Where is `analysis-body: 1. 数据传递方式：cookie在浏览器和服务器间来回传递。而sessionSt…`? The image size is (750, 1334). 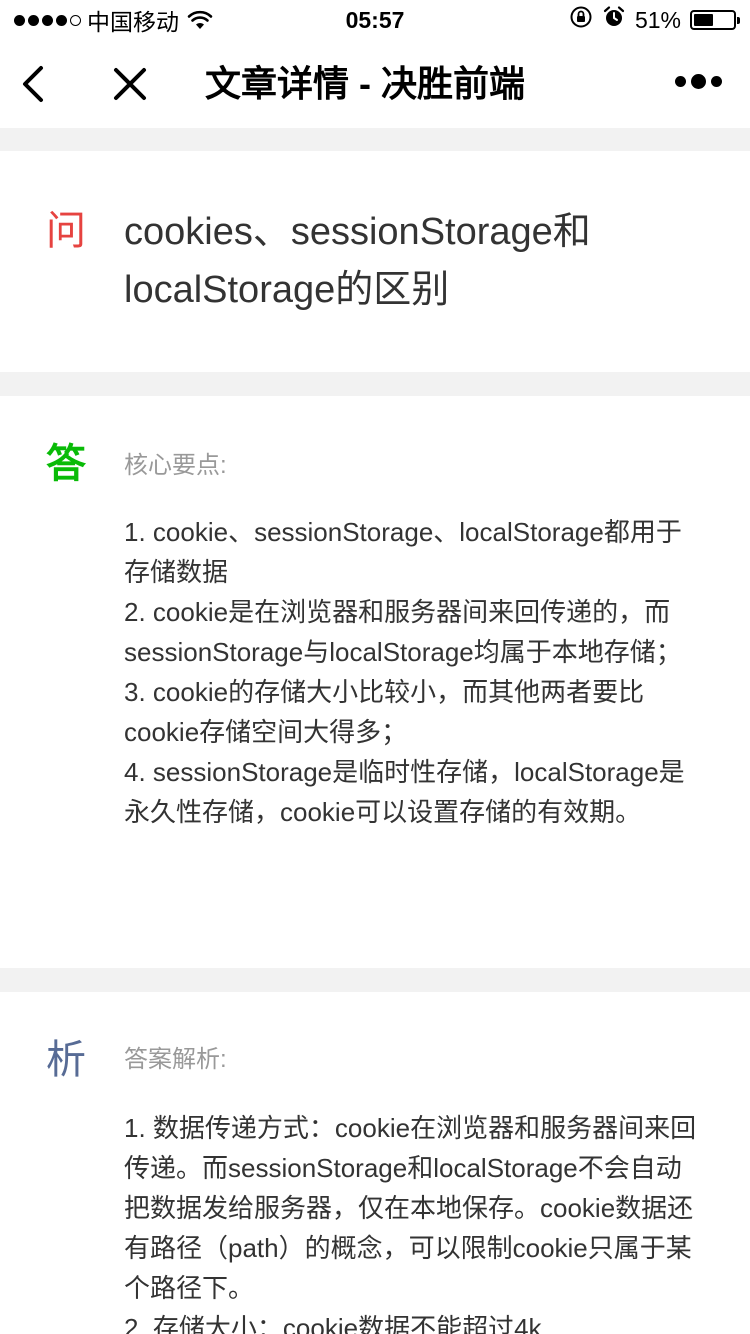
analysis-body: 1. 数据传递方式：cookie在浏览器和服务器间来回传递。而sessionSt… is located at coordinates (412, 1221).